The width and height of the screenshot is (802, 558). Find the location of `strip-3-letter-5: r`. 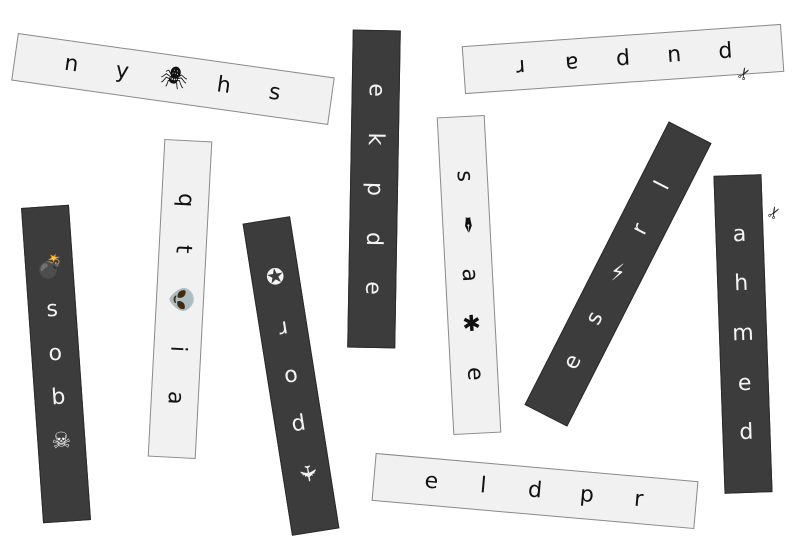

strip-3-letter-5: r is located at coordinates (521, 66).